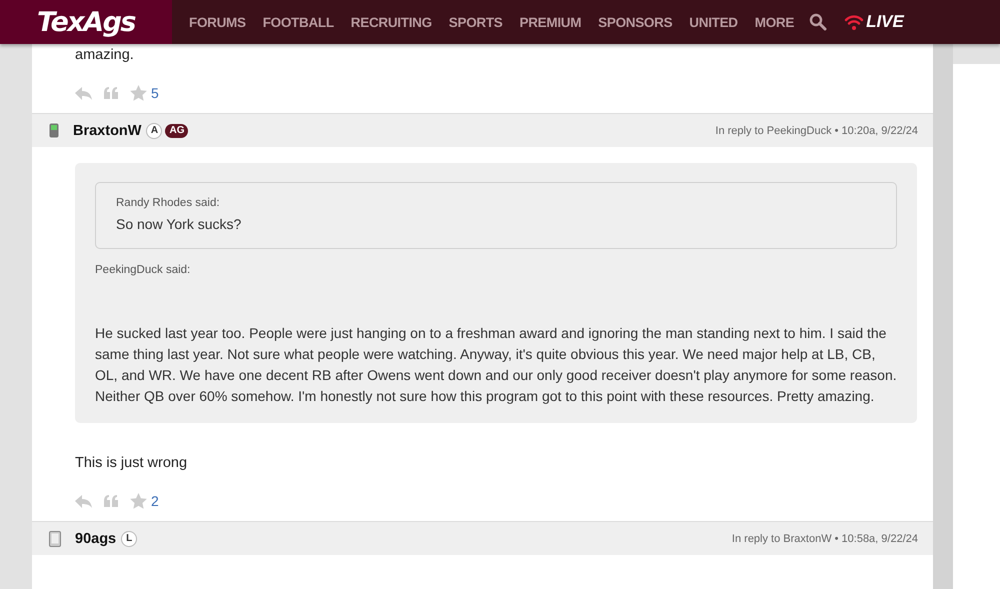 This screenshot has width=1000, height=589. What do you see at coordinates (496, 365) in the screenshot?
I see `quote-text: He sucked last year too. People were just hanging on to a freshman award and ignoring the man standing next to him. I said the same thing last year. Not sure what people were watching. Anyway, it's quite obvious this year. We need major help at LB, CB, OL, and WR. We have one decent RB after Owens went down and our only good receiver doesn't play anymore for some reason. Neither QB over 60% somehow. I'm honestly not sure how this program got to this point with these resources. Pretty amazing.` at bounding box center [496, 365].